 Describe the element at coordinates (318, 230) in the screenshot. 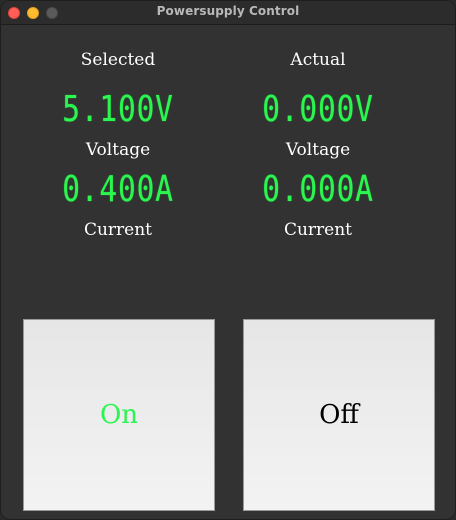

I see `actual-current-label: Current` at that location.